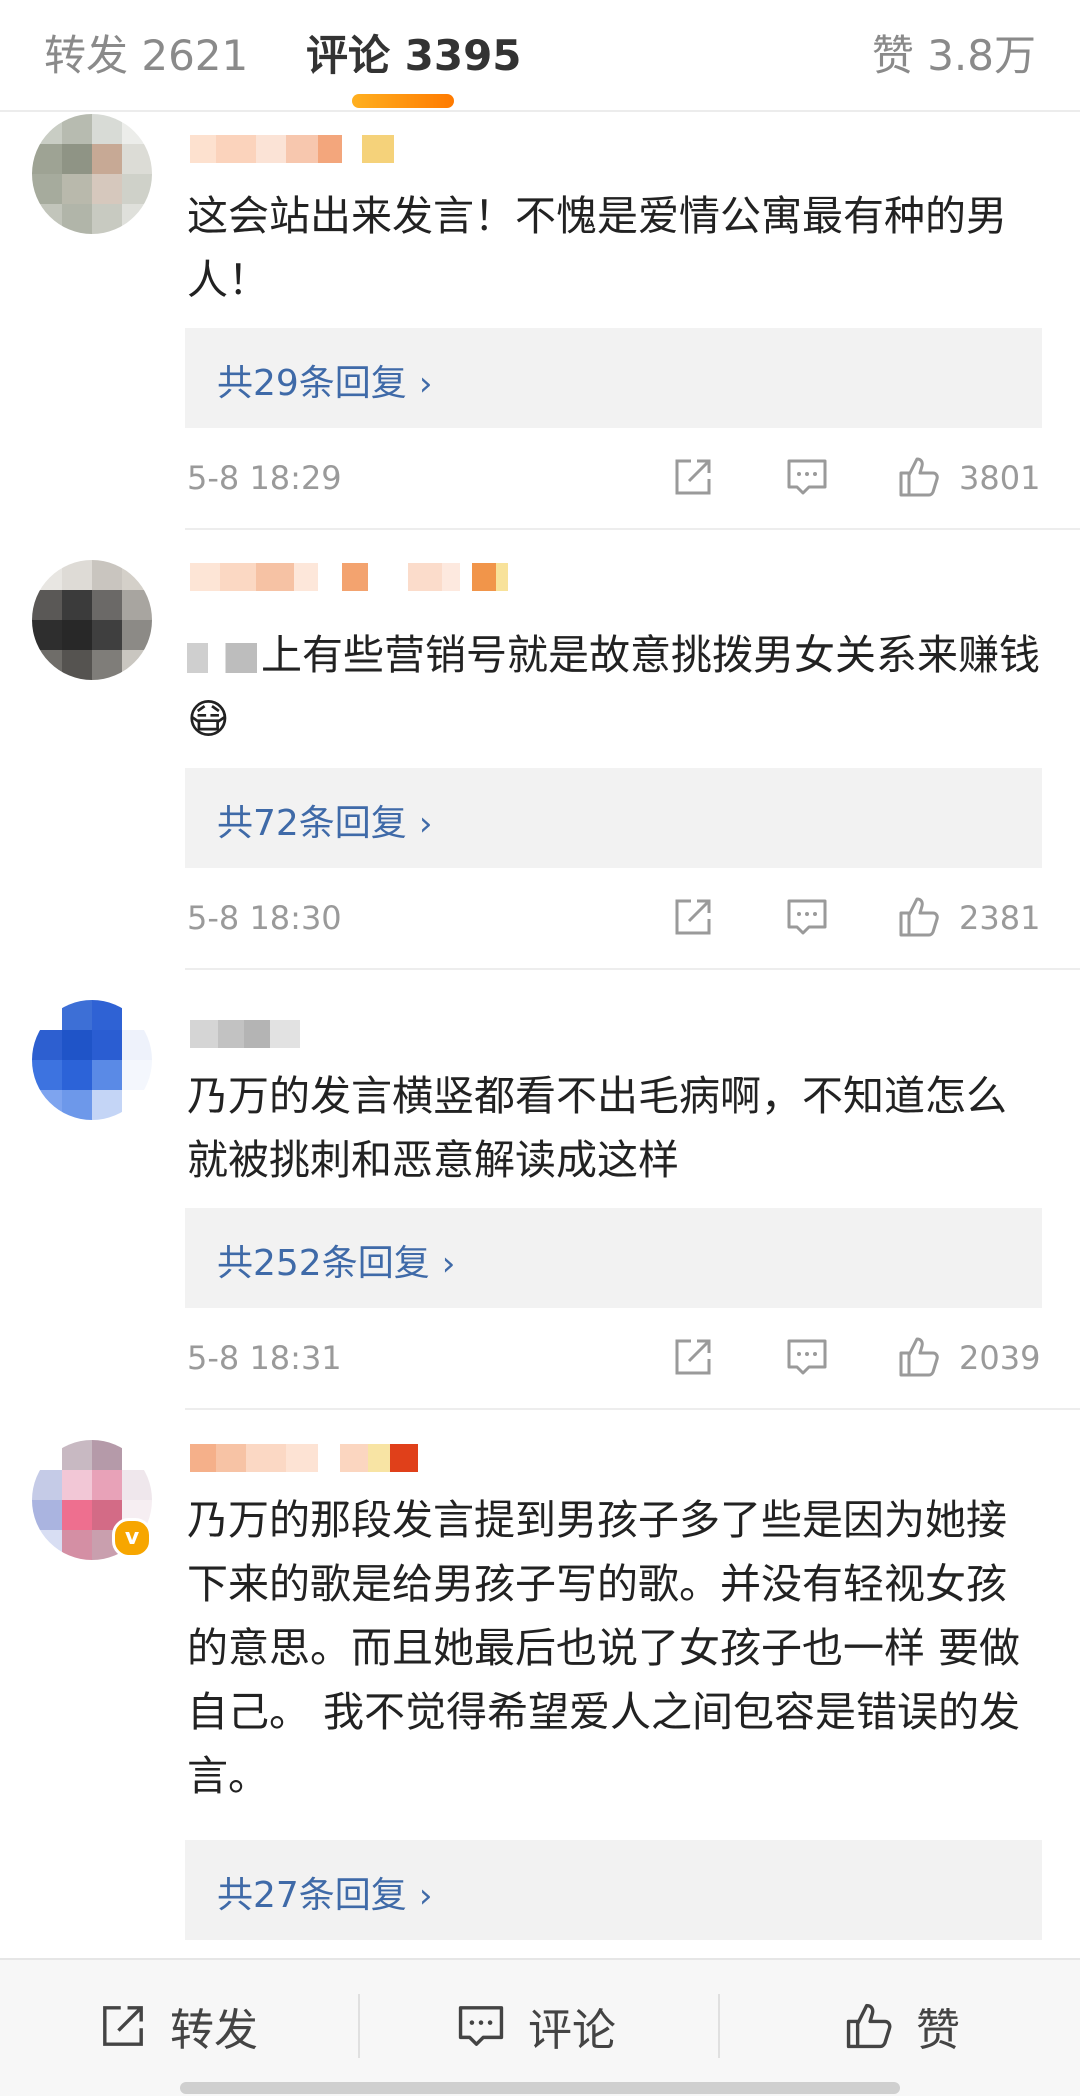  What do you see at coordinates (613, 378) in the screenshot?
I see `replies-button: 共29条回复 ›` at bounding box center [613, 378].